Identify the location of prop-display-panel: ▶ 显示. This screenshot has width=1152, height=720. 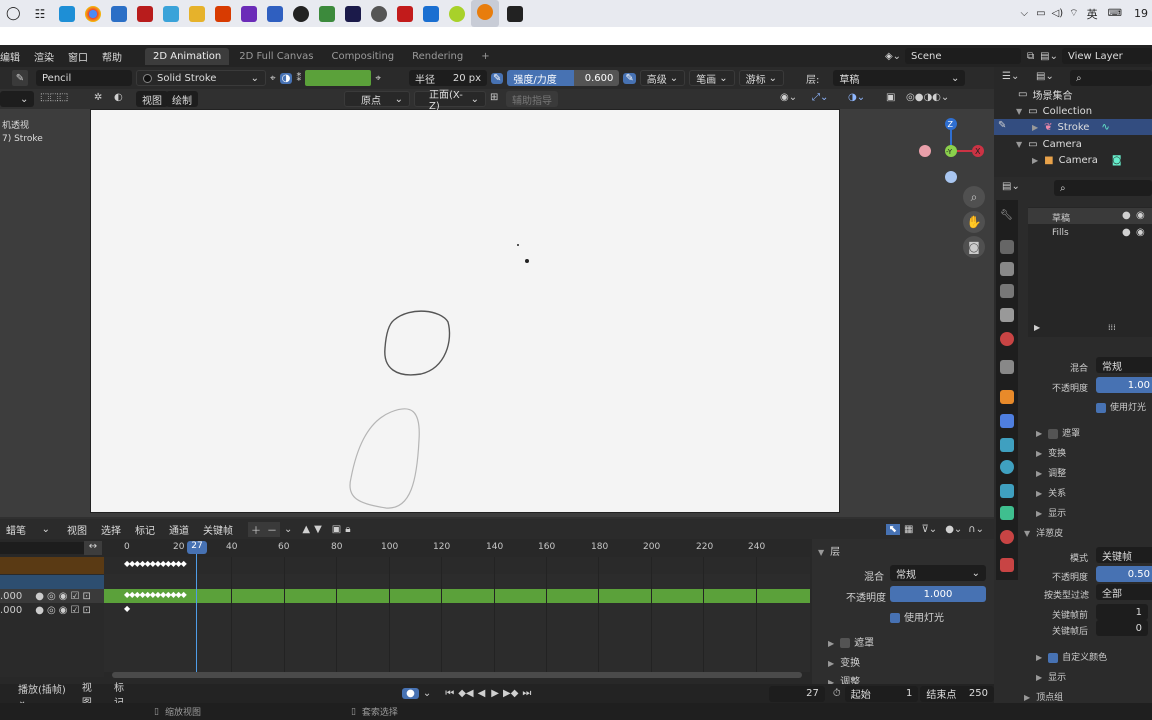
(1051, 512).